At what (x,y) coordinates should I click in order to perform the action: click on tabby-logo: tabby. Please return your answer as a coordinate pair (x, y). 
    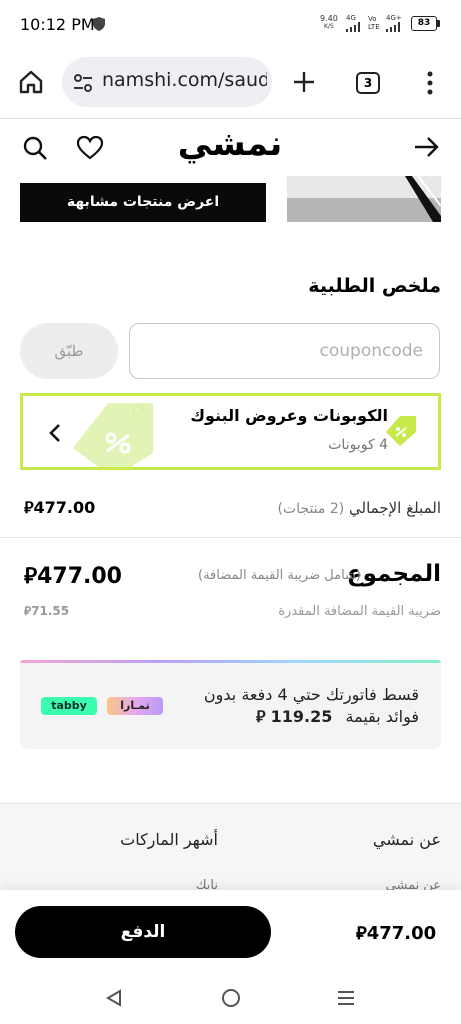
    Looking at the image, I should click on (69, 706).